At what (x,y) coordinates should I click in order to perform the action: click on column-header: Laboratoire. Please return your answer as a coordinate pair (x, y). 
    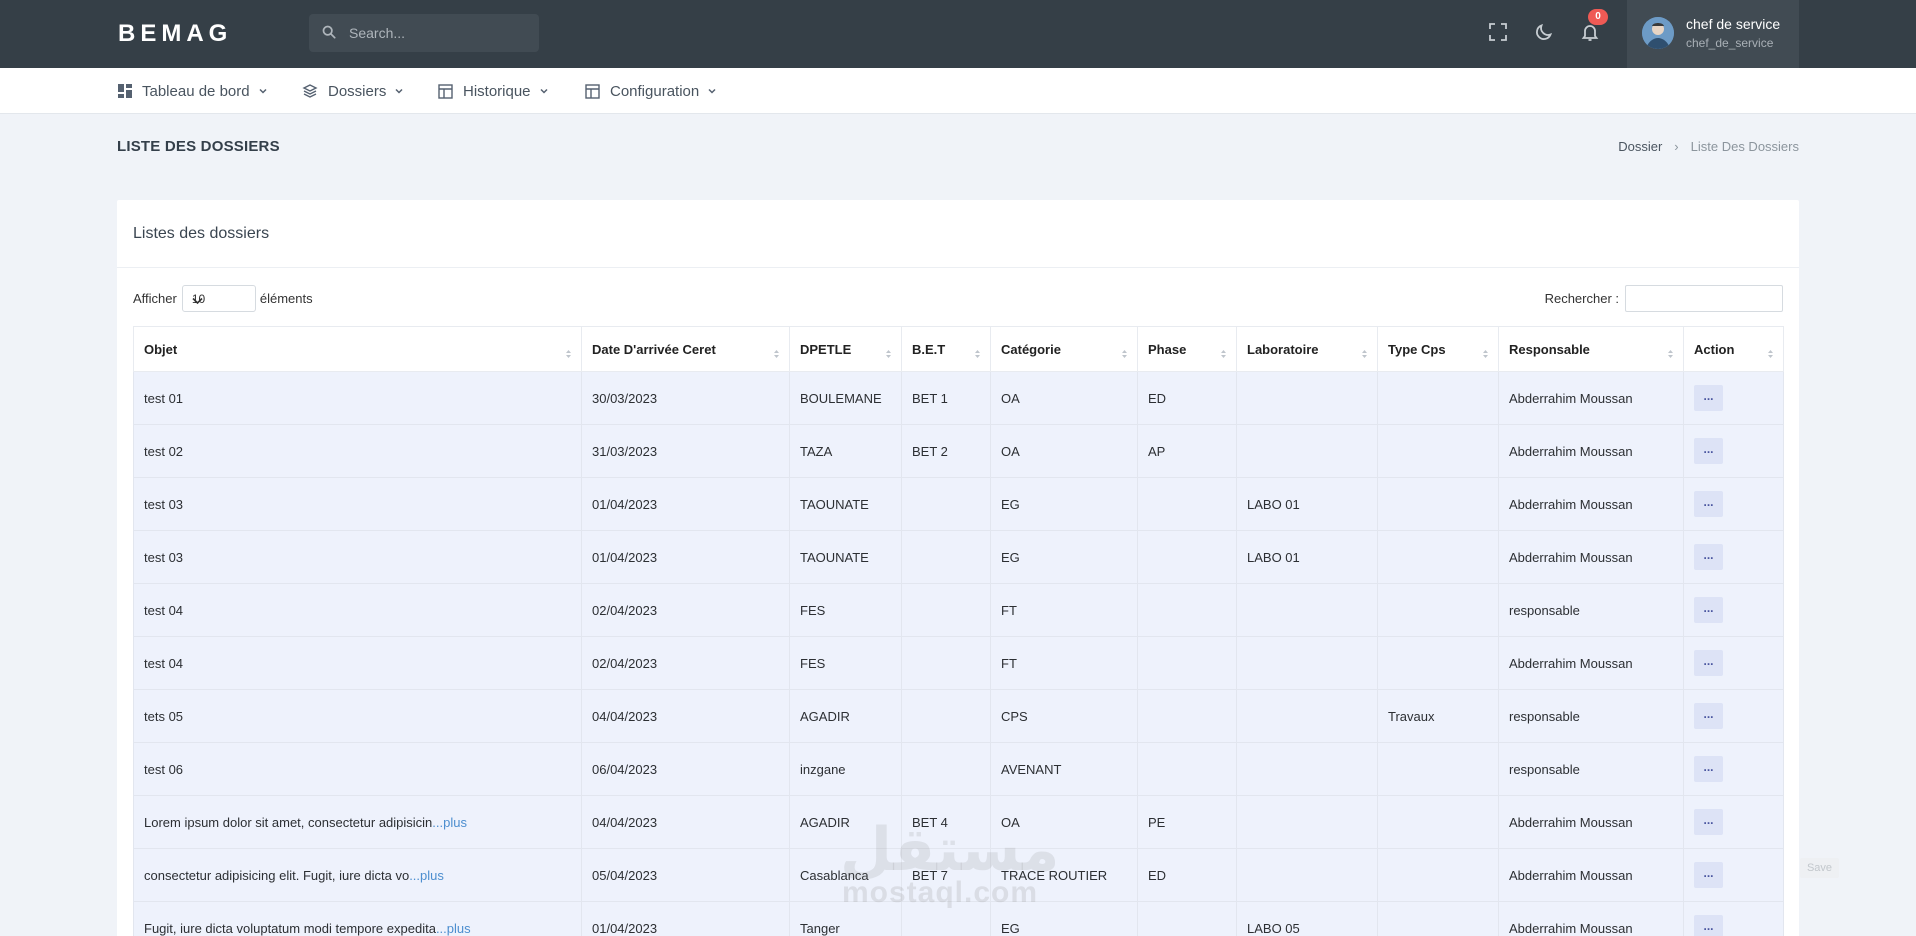
    Looking at the image, I should click on (1307, 349).